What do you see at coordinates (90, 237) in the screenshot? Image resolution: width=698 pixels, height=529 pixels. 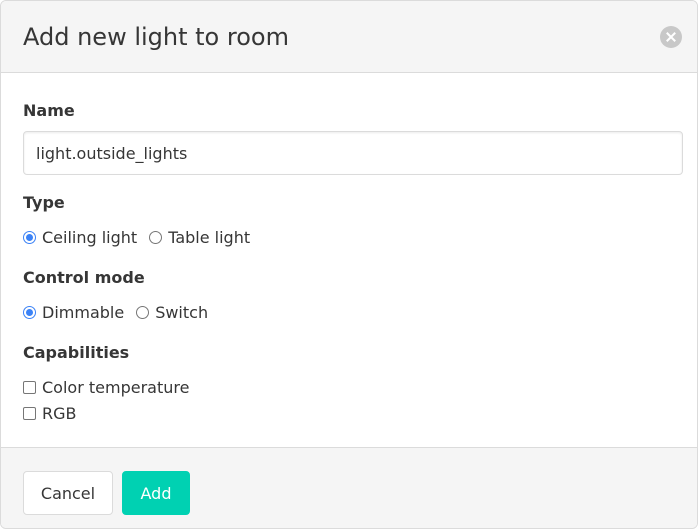 I see `type-option-label: Ceiling light` at bounding box center [90, 237].